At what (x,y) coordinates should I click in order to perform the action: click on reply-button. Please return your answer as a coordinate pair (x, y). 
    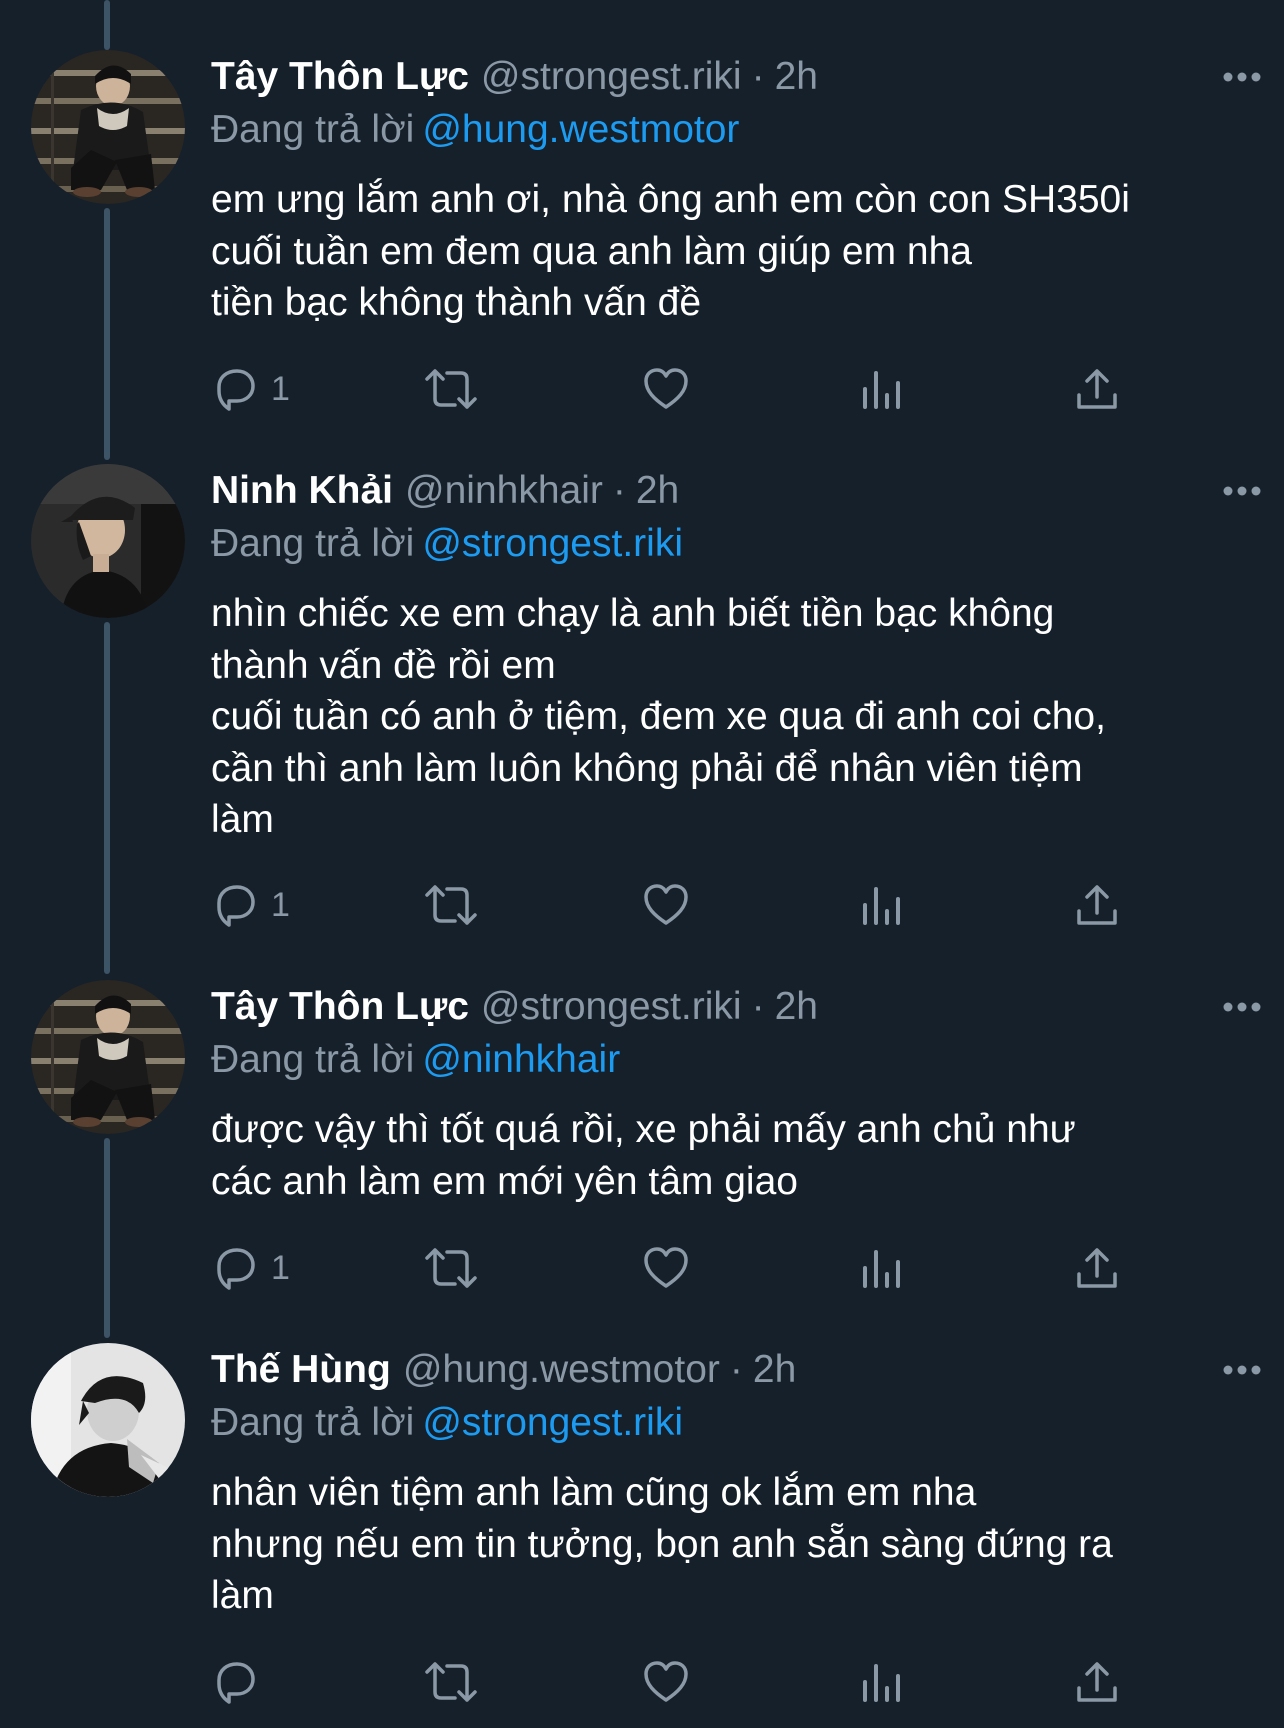
    Looking at the image, I should click on (241, 1682).